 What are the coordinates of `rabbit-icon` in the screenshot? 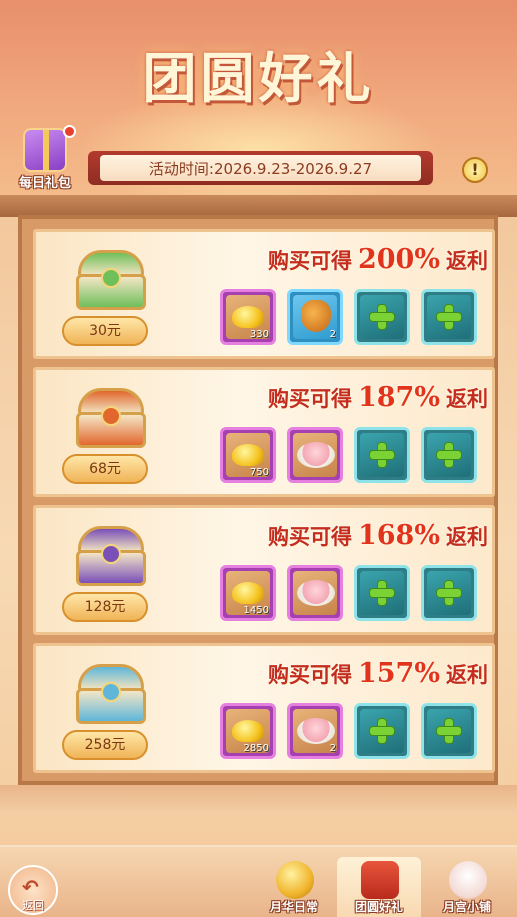 It's located at (468, 880).